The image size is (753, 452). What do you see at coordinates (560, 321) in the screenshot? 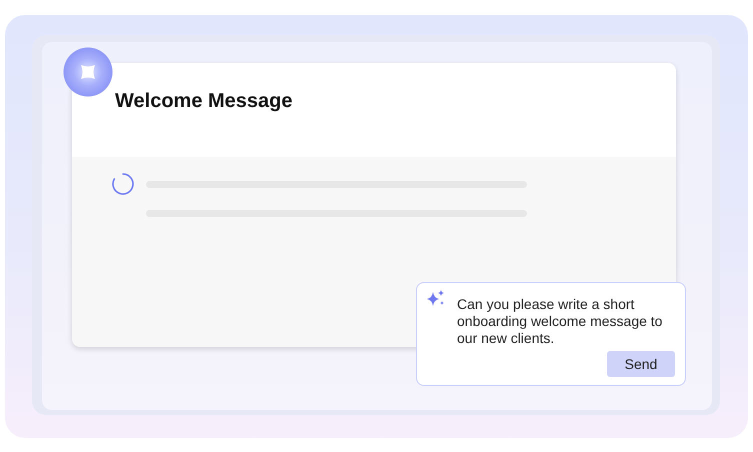
I see `prompt-text: Can you please write a short onboarding welcome message to our new clients.` at bounding box center [560, 321].